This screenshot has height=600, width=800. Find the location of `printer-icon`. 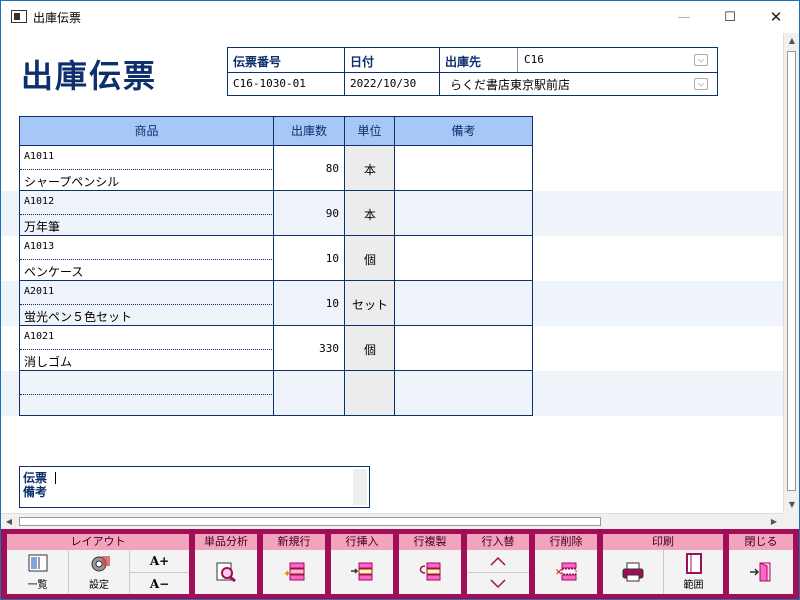

printer-icon is located at coordinates (633, 572).